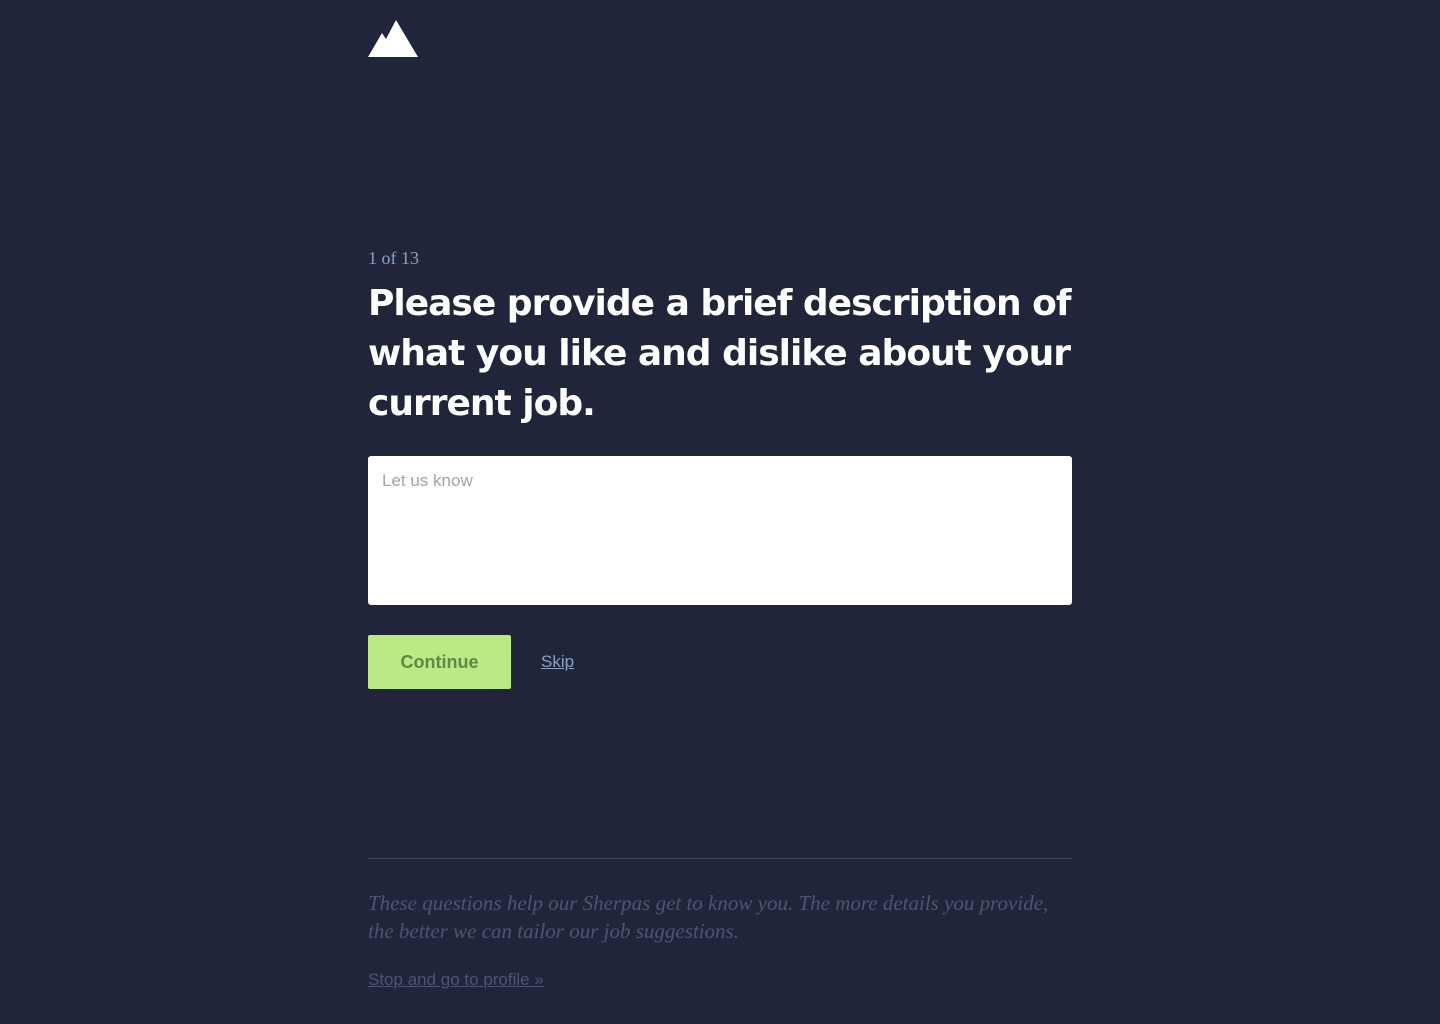 This screenshot has width=1440, height=1024. What do you see at coordinates (720, 858) in the screenshot?
I see `footer-divider` at bounding box center [720, 858].